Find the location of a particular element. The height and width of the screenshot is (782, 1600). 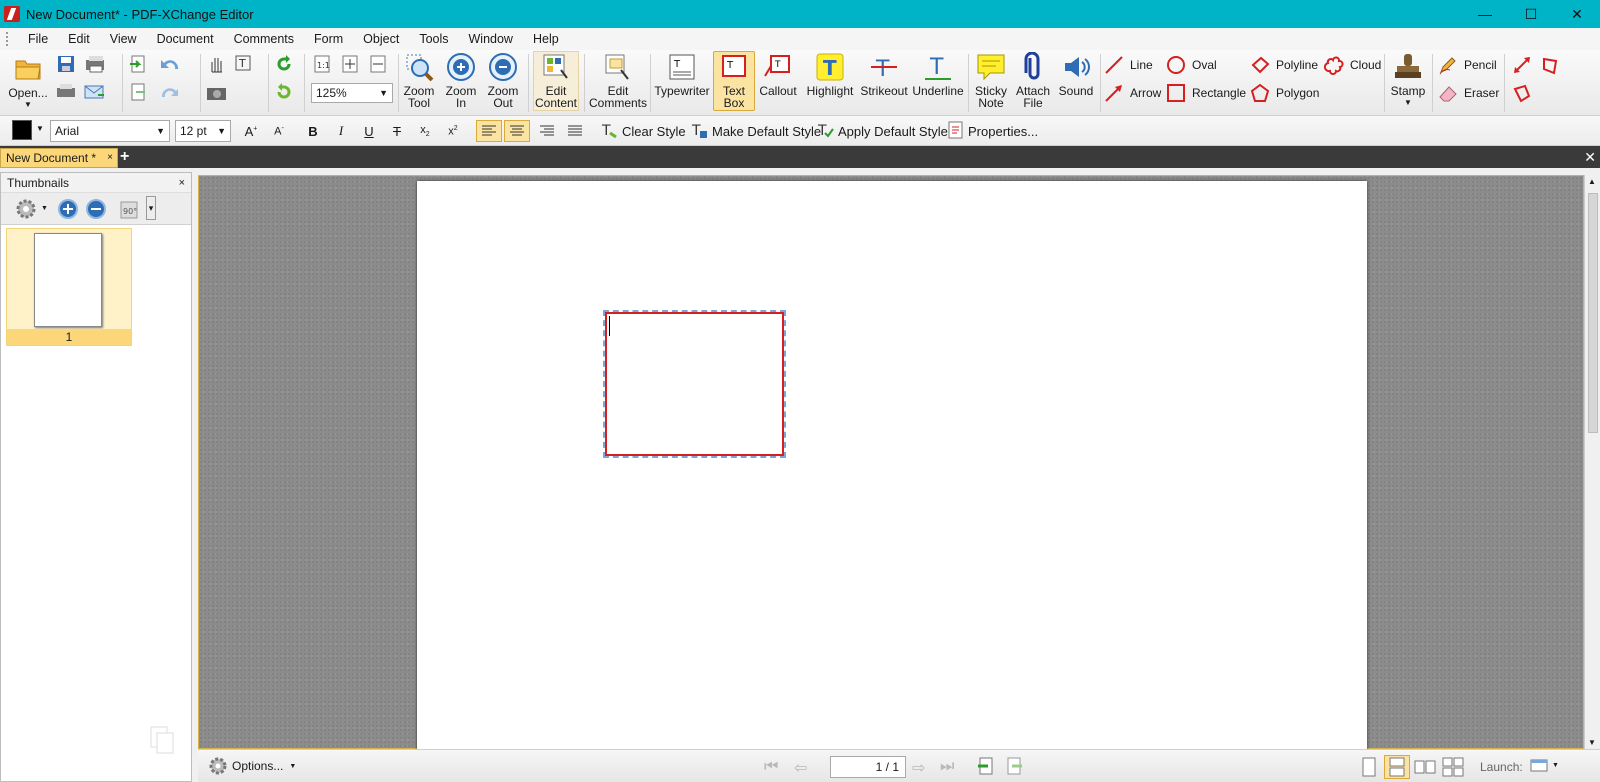

menu-comments: Comments is located at coordinates (264, 39).